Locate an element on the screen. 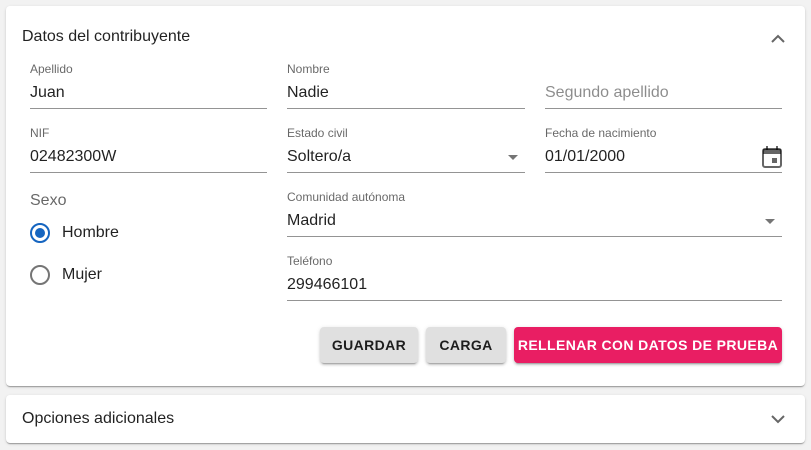 This screenshot has width=811, height=450. nif-label: NIF is located at coordinates (40, 133).